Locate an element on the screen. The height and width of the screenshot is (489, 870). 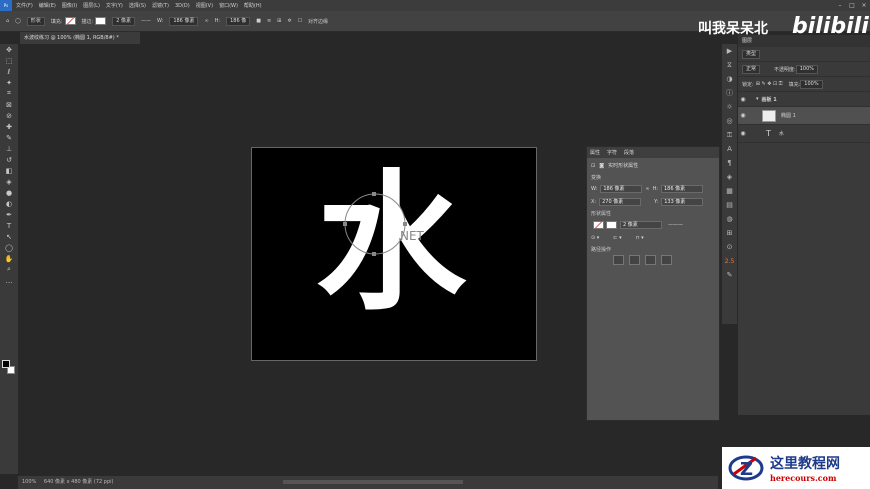
menu-type: 文字(Y) is located at coordinates (114, 5).